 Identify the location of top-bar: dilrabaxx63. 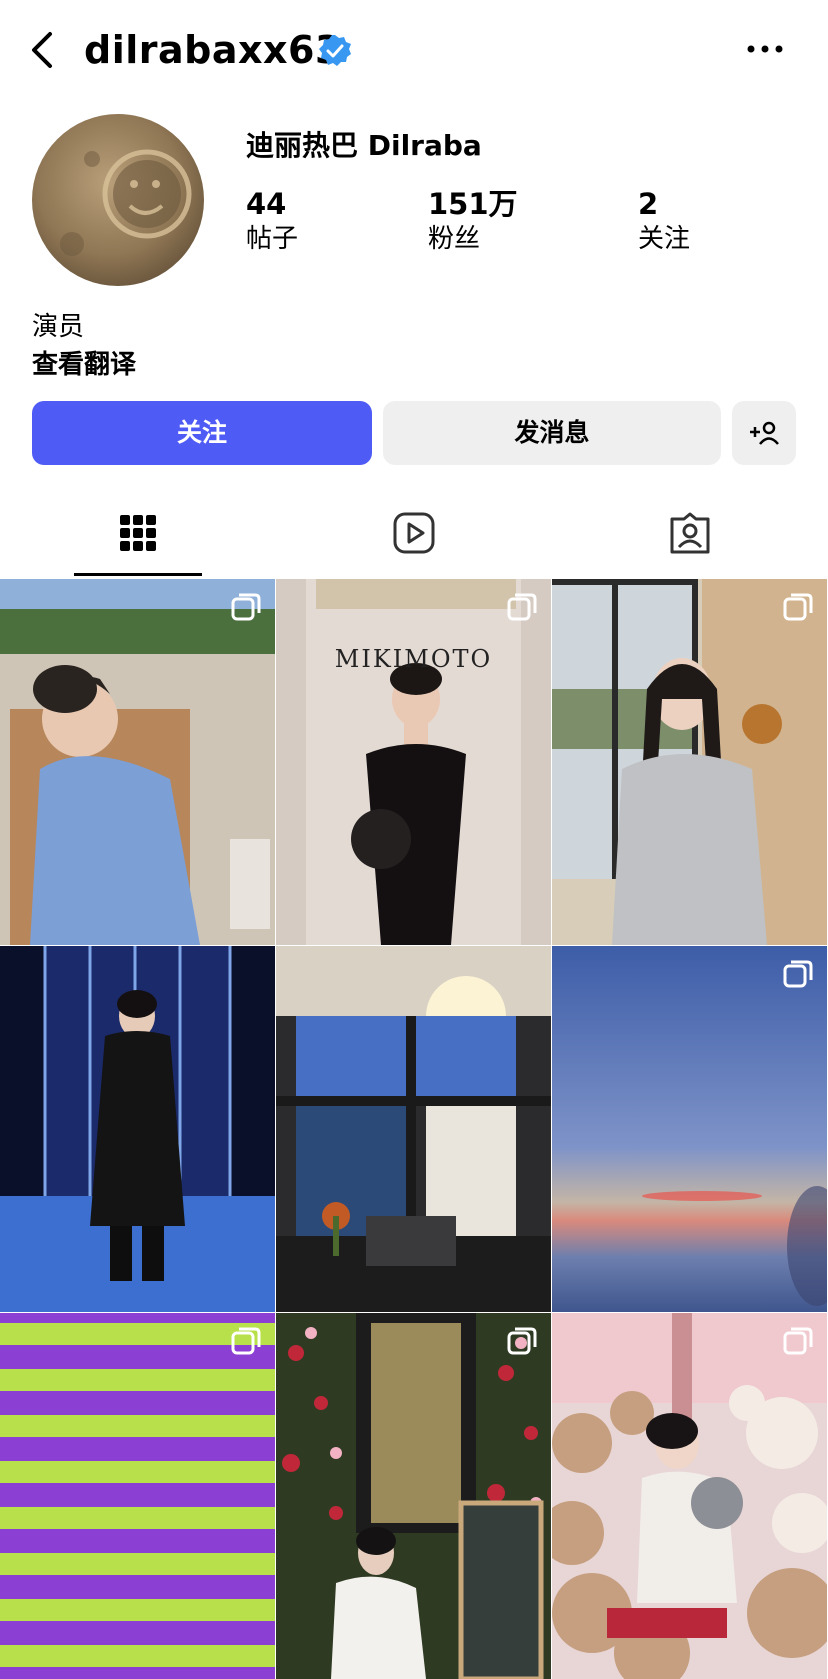
(414, 50).